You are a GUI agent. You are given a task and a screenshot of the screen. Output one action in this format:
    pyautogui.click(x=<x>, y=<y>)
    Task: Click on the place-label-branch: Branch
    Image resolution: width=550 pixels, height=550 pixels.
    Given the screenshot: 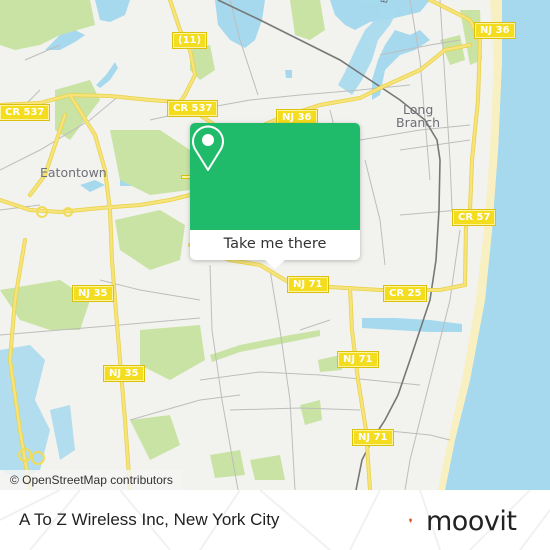 What is the action you would take?
    pyautogui.click(x=418, y=122)
    